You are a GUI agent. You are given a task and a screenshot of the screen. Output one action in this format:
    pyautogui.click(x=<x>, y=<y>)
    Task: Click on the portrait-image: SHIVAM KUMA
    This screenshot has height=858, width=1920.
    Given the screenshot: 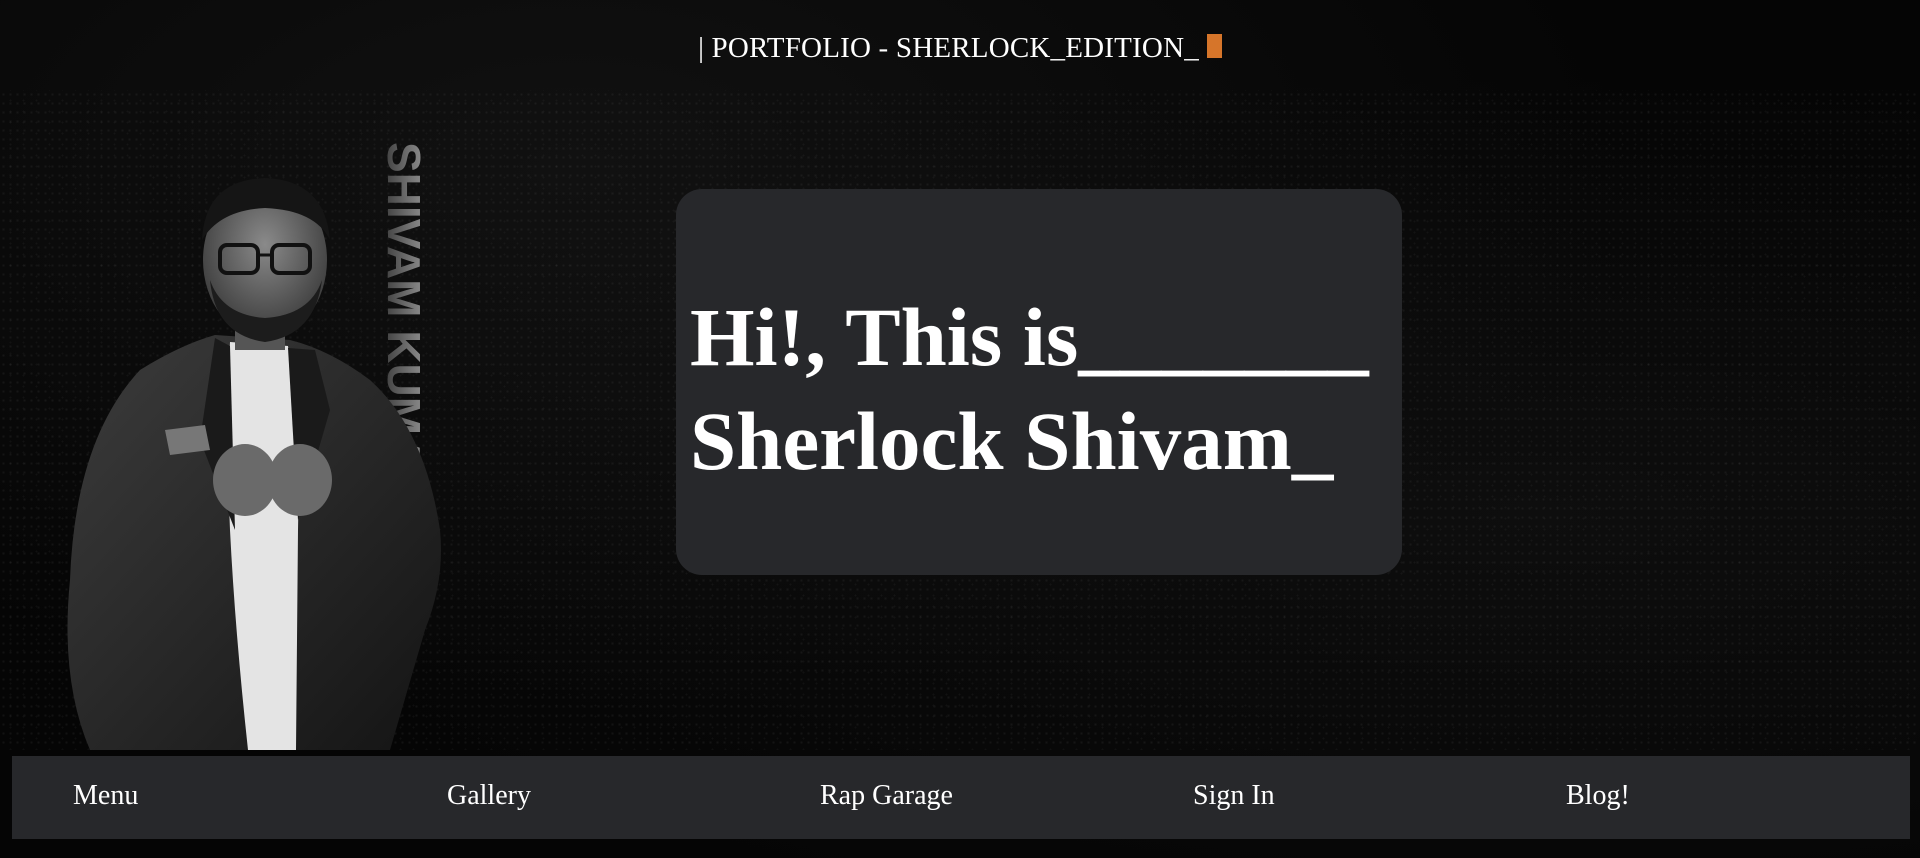 What is the action you would take?
    pyautogui.click(x=254, y=446)
    